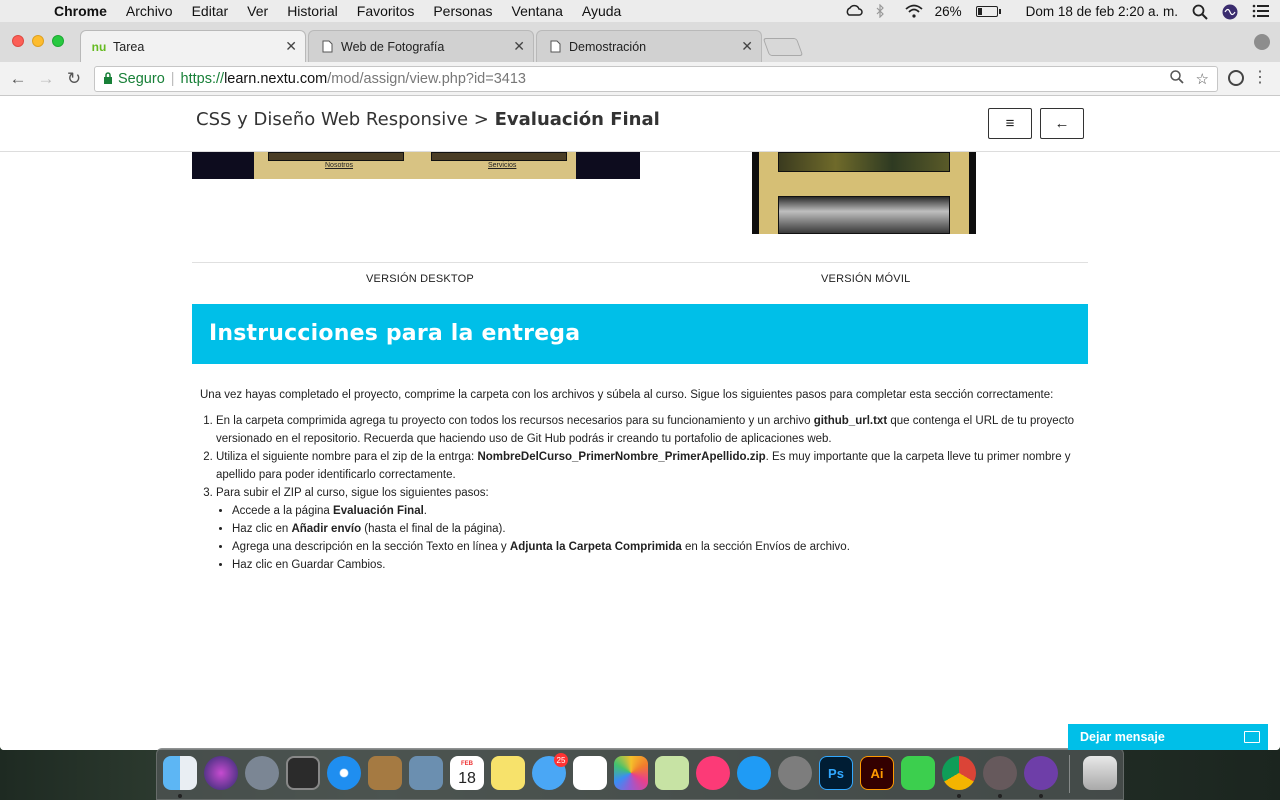 The height and width of the screenshot is (800, 1280). I want to click on menu-app-name: Chrome, so click(80, 11).